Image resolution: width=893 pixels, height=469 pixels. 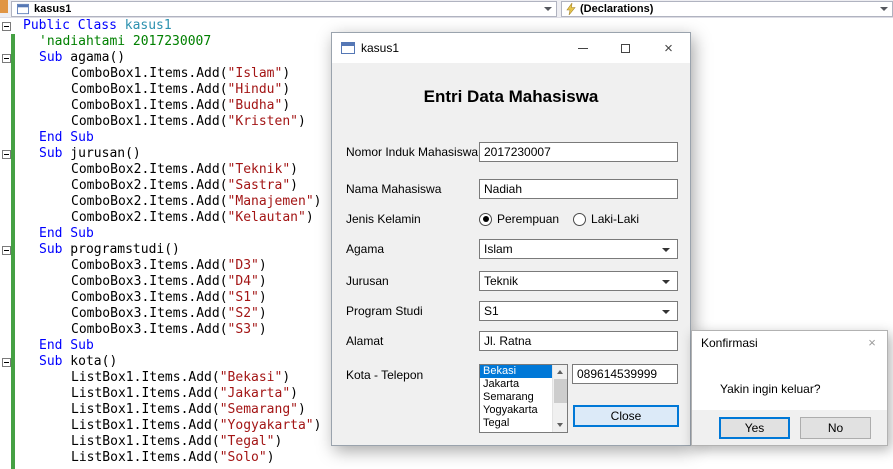 What do you see at coordinates (727, 8) in the screenshot?
I see `member-dropdown: (Declarations)` at bounding box center [727, 8].